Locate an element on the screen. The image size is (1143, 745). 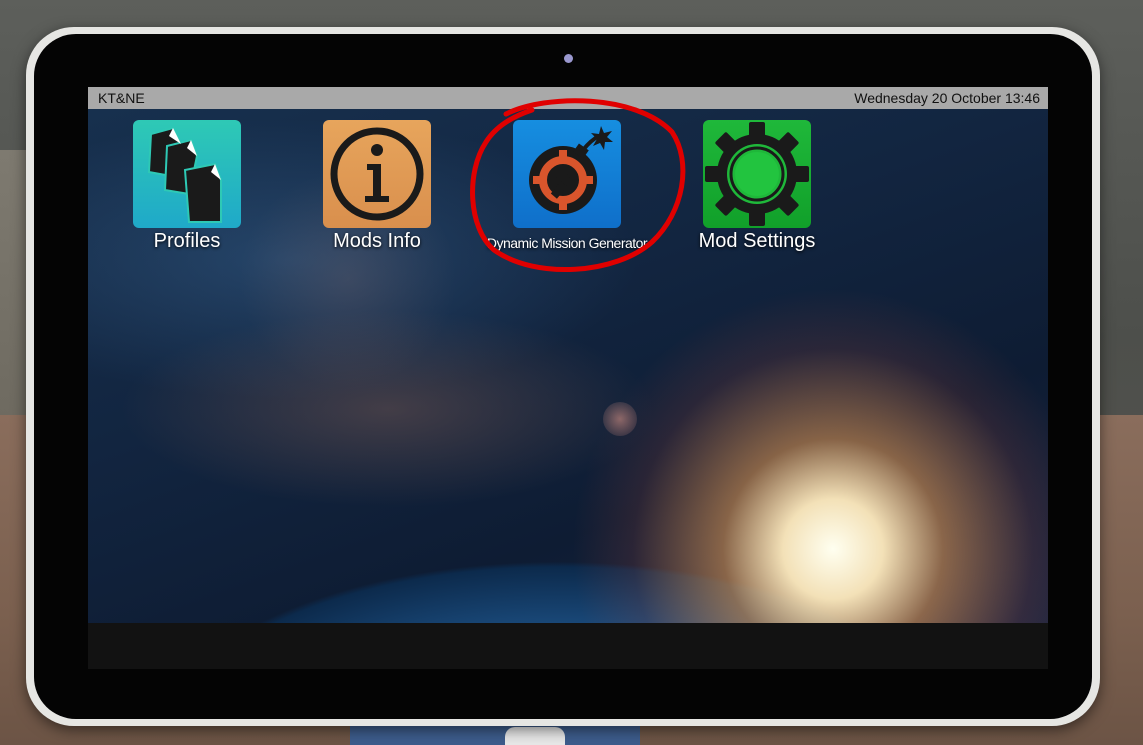
info-icon is located at coordinates (377, 174).